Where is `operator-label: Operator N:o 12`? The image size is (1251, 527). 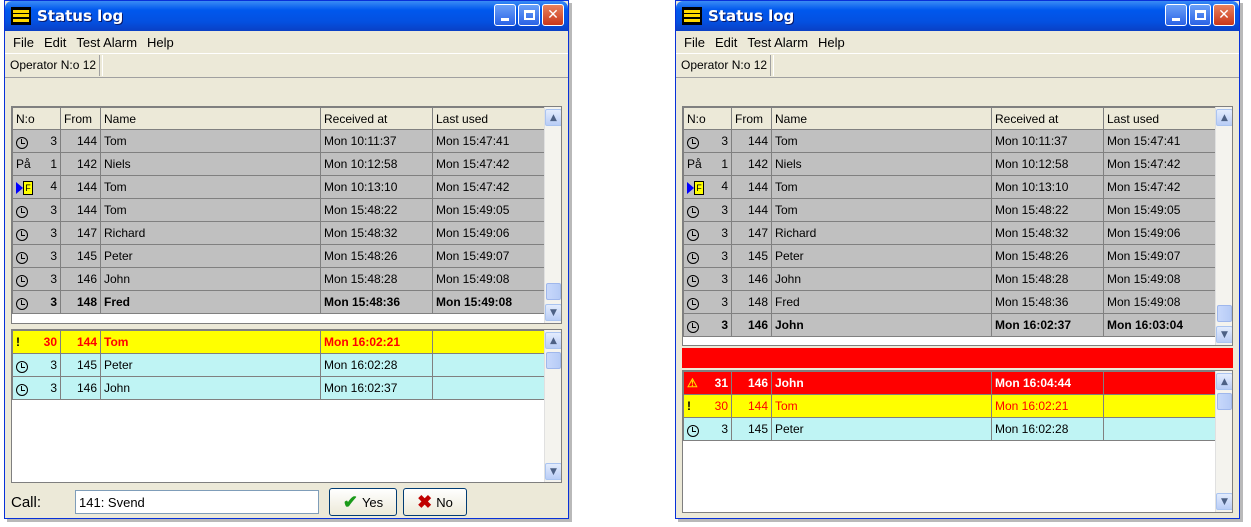 operator-label: Operator N:o 12 is located at coordinates (725, 65).